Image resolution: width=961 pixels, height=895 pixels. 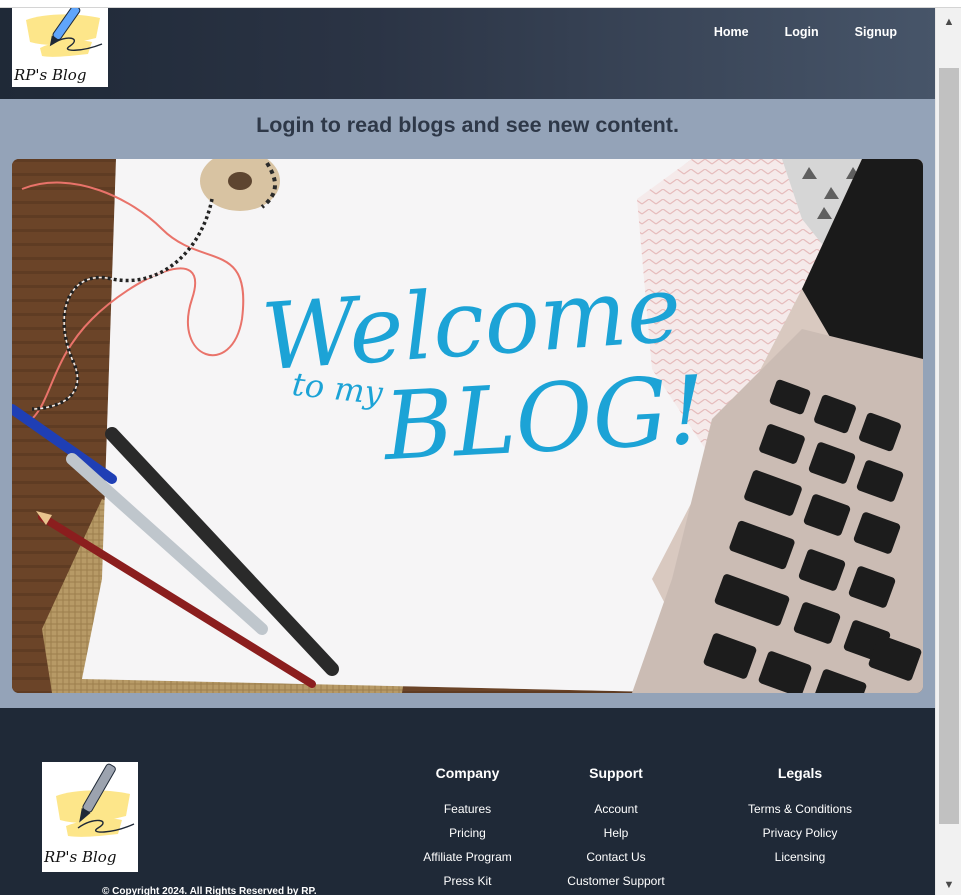 What do you see at coordinates (948, 885) in the screenshot?
I see `triangle-down-icon: ▼` at bounding box center [948, 885].